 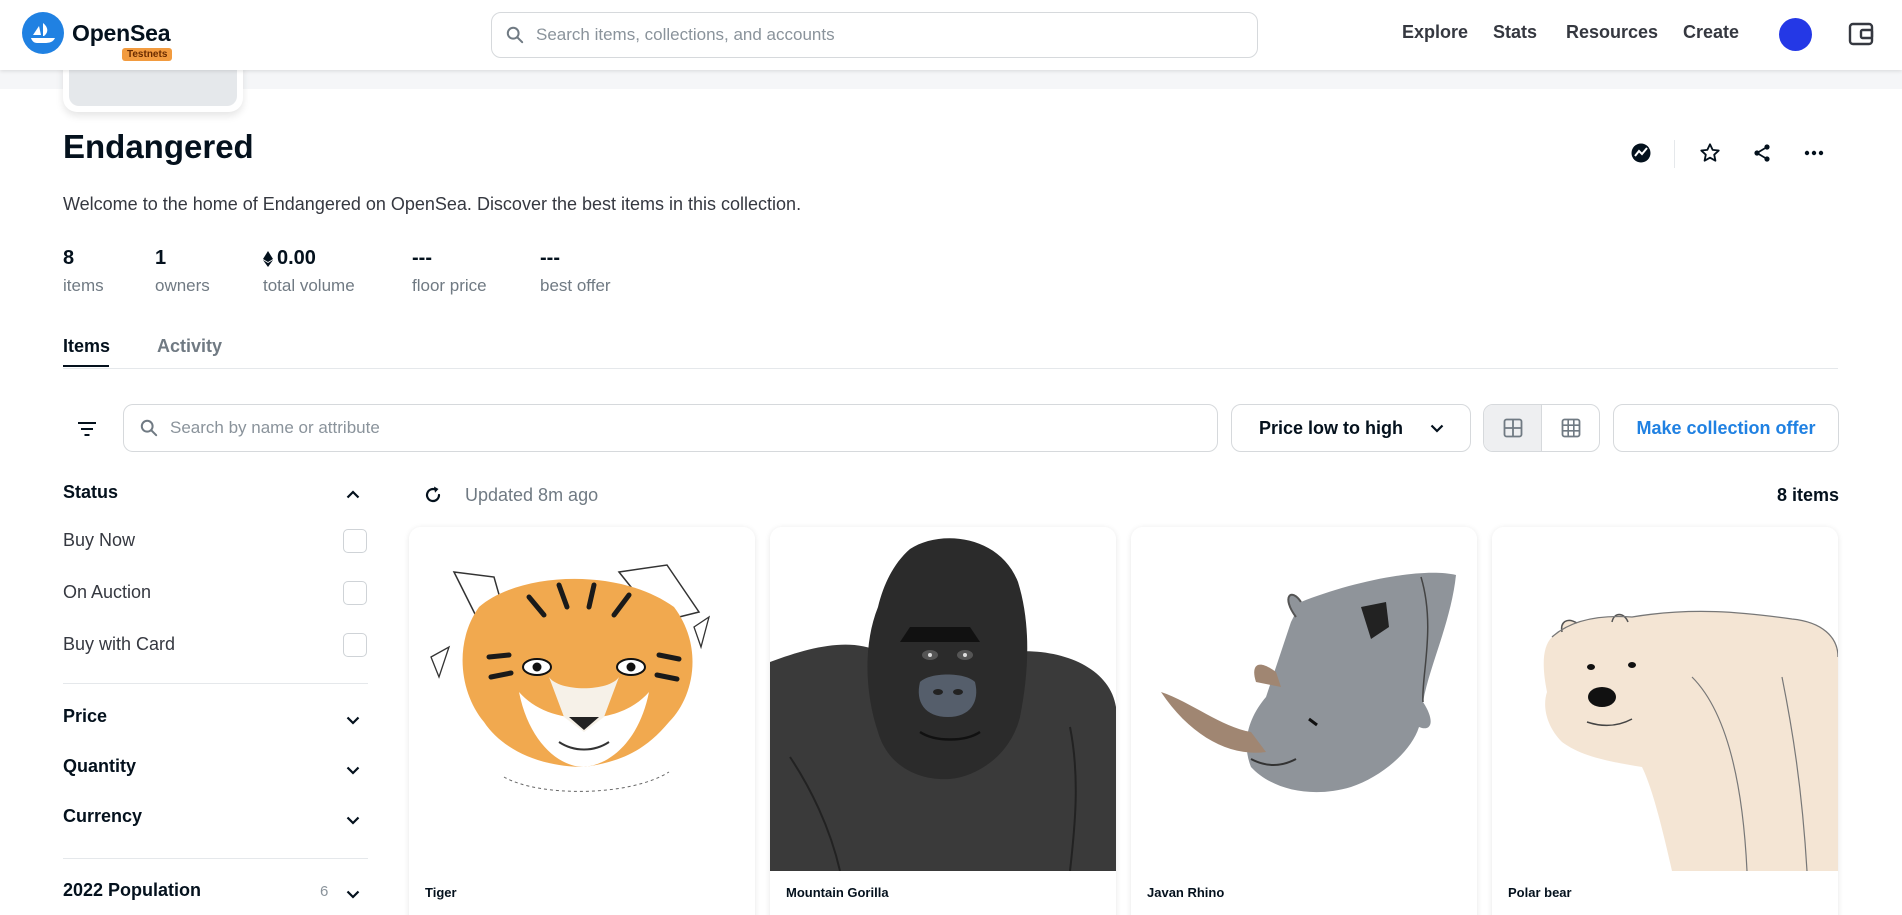 I want to click on filter-icon, so click(x=87, y=429).